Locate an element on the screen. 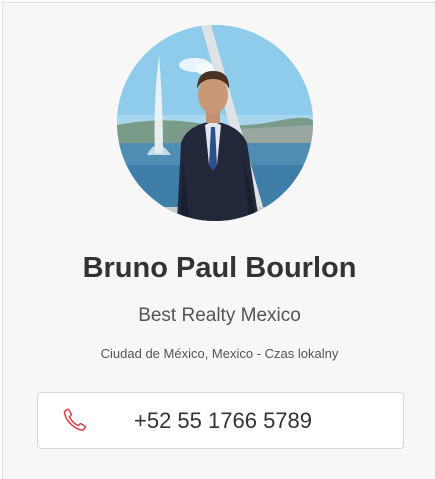 The image size is (435, 479). phone-icon is located at coordinates (74, 419).